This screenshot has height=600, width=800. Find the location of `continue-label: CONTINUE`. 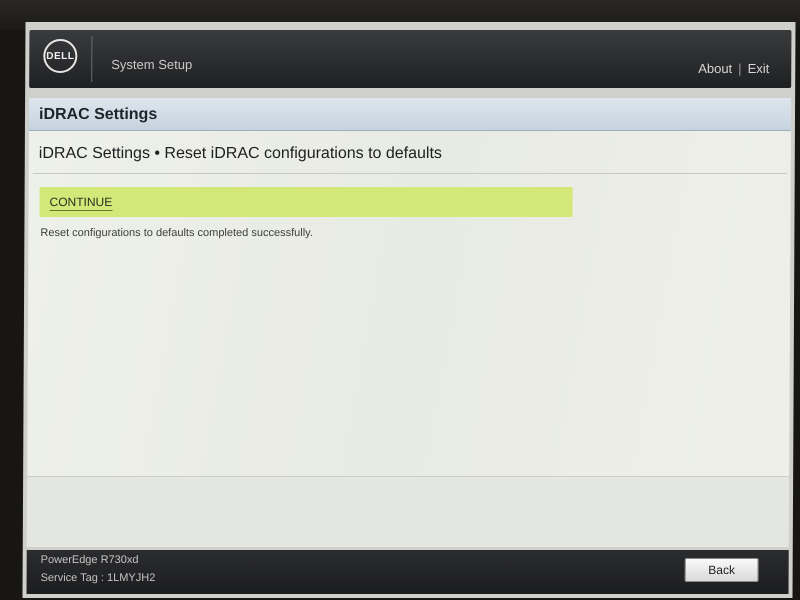

continue-label: CONTINUE is located at coordinates (81, 203).